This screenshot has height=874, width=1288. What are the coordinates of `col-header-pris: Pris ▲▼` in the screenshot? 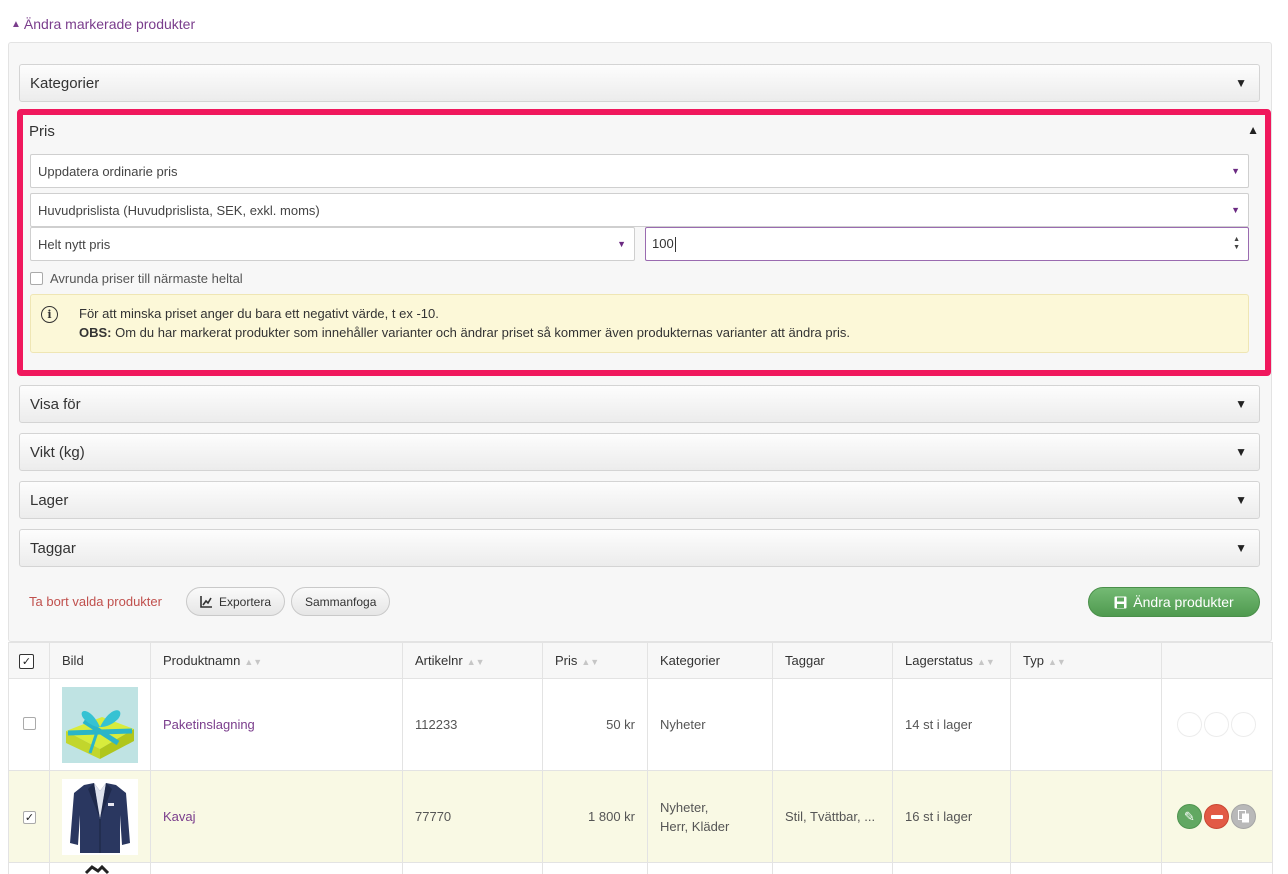 It's located at (595, 660).